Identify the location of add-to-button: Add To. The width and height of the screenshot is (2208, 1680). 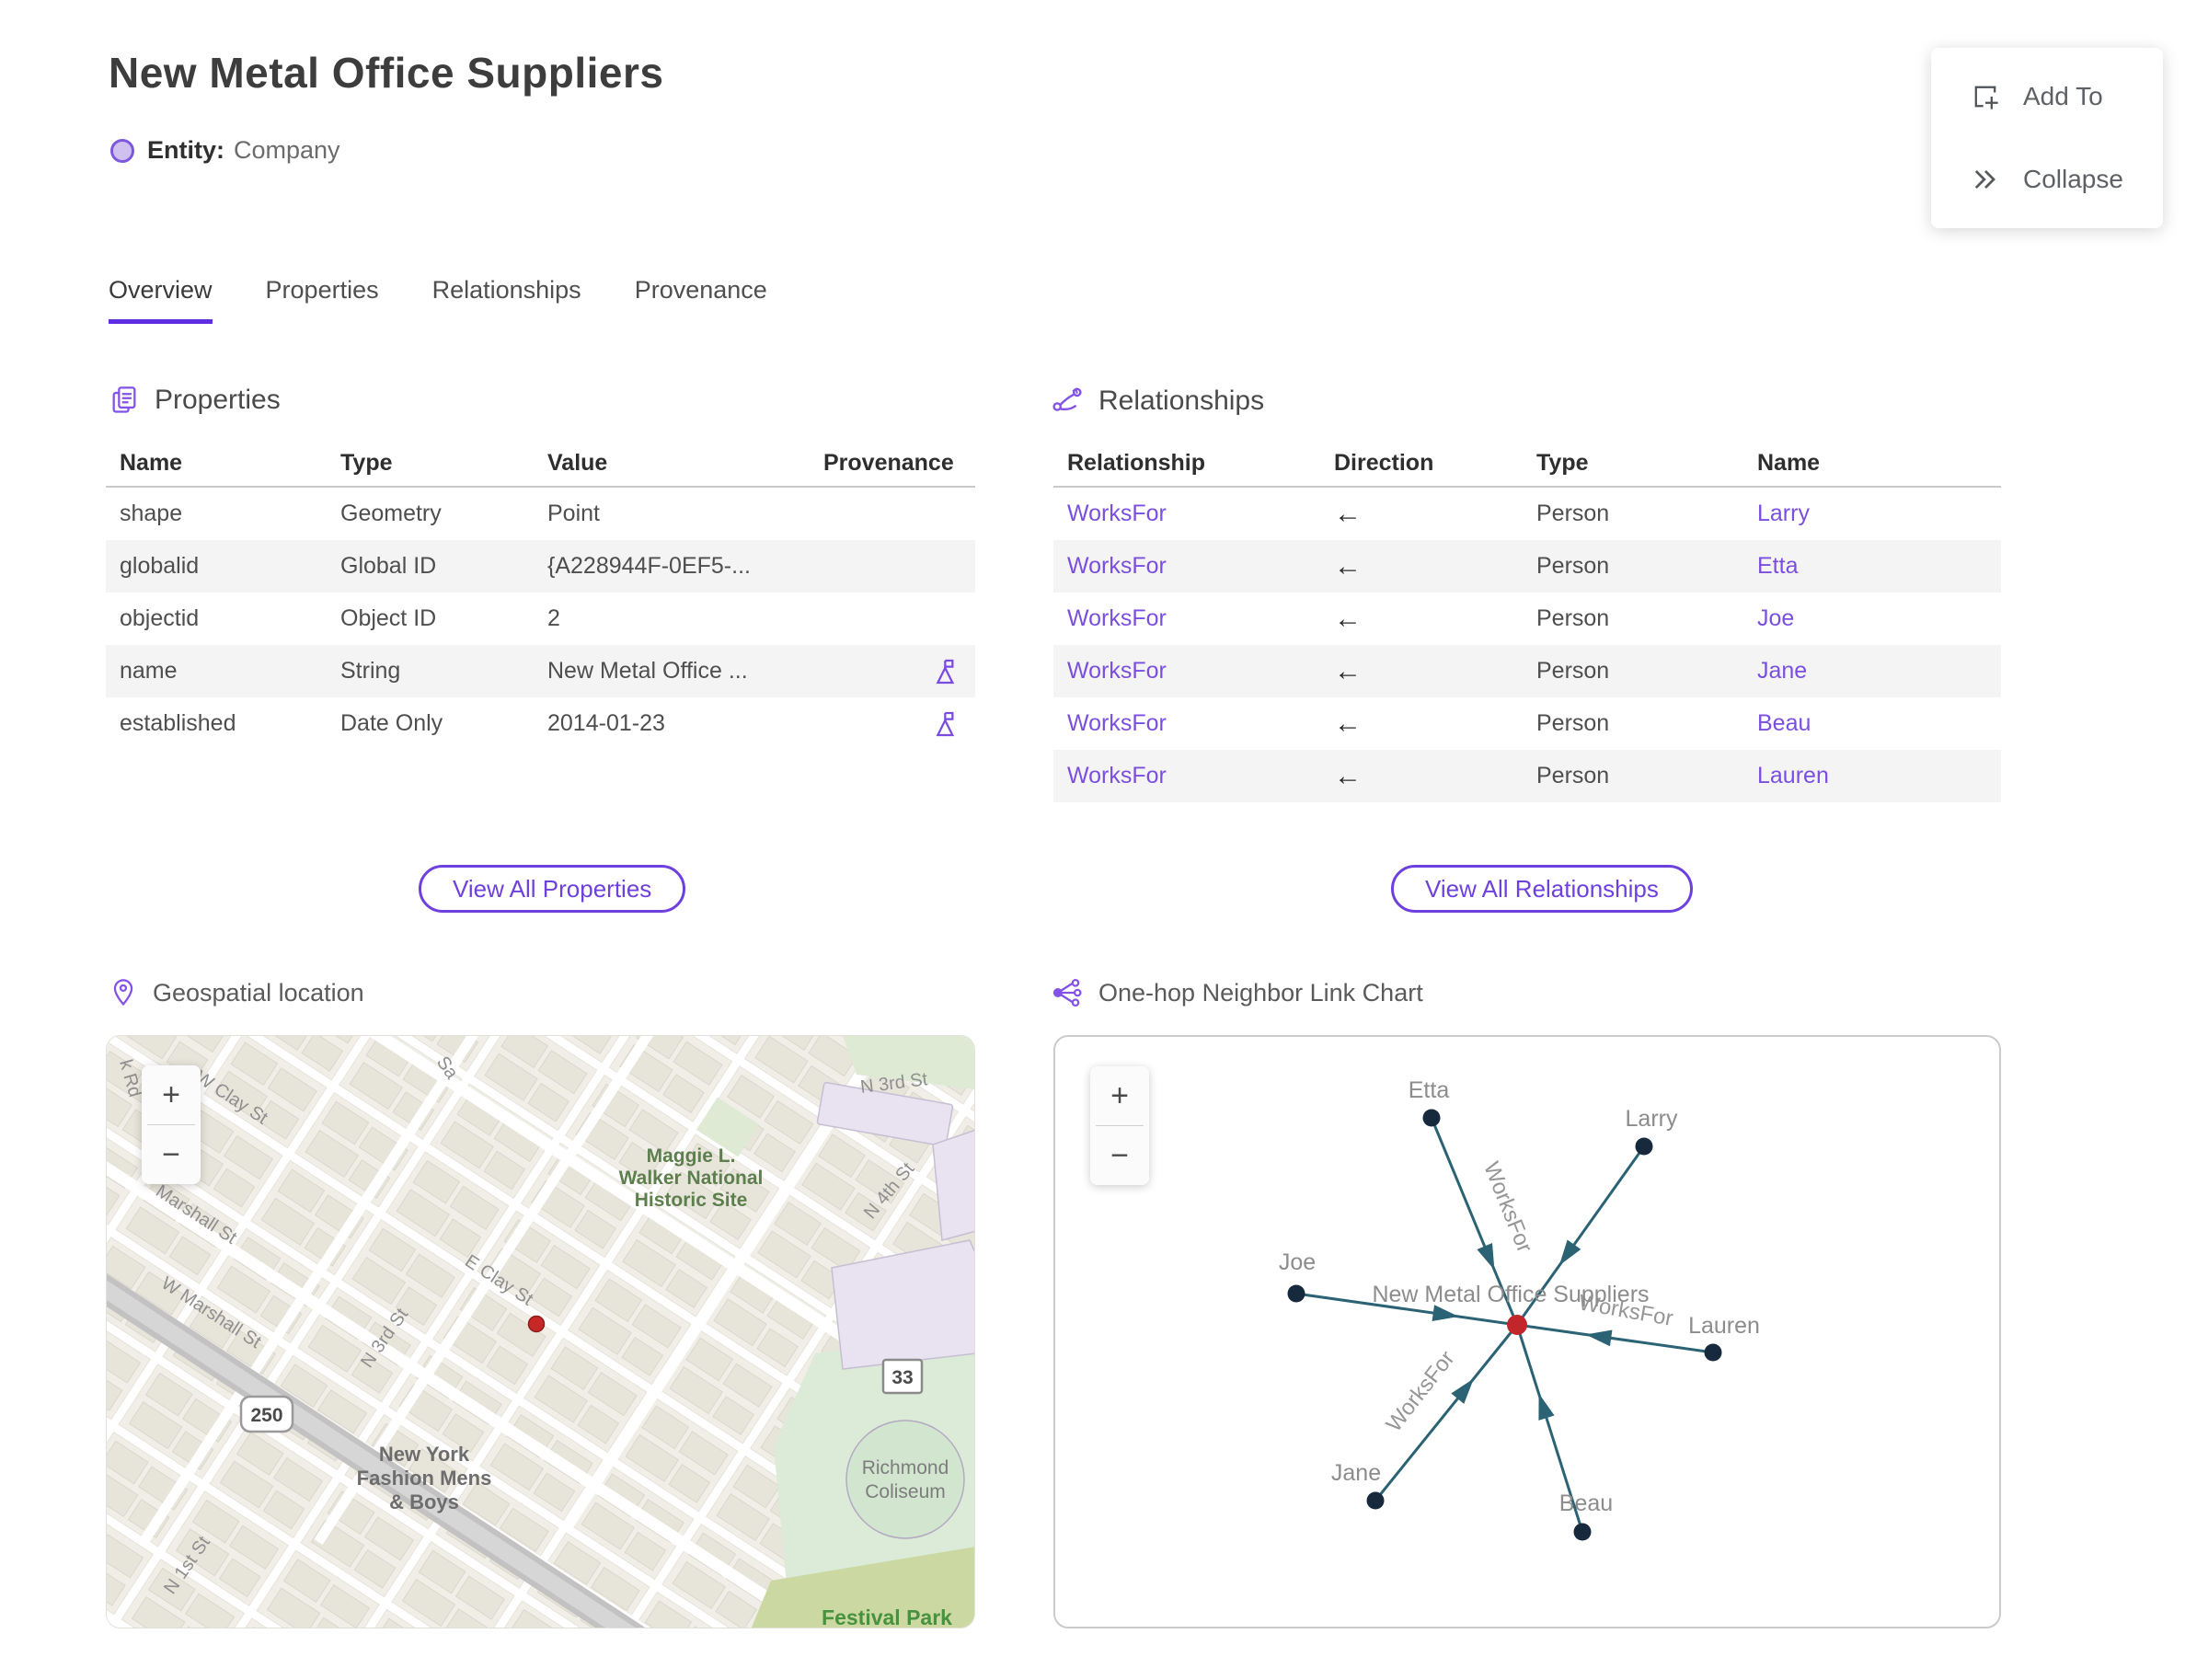
(2047, 96).